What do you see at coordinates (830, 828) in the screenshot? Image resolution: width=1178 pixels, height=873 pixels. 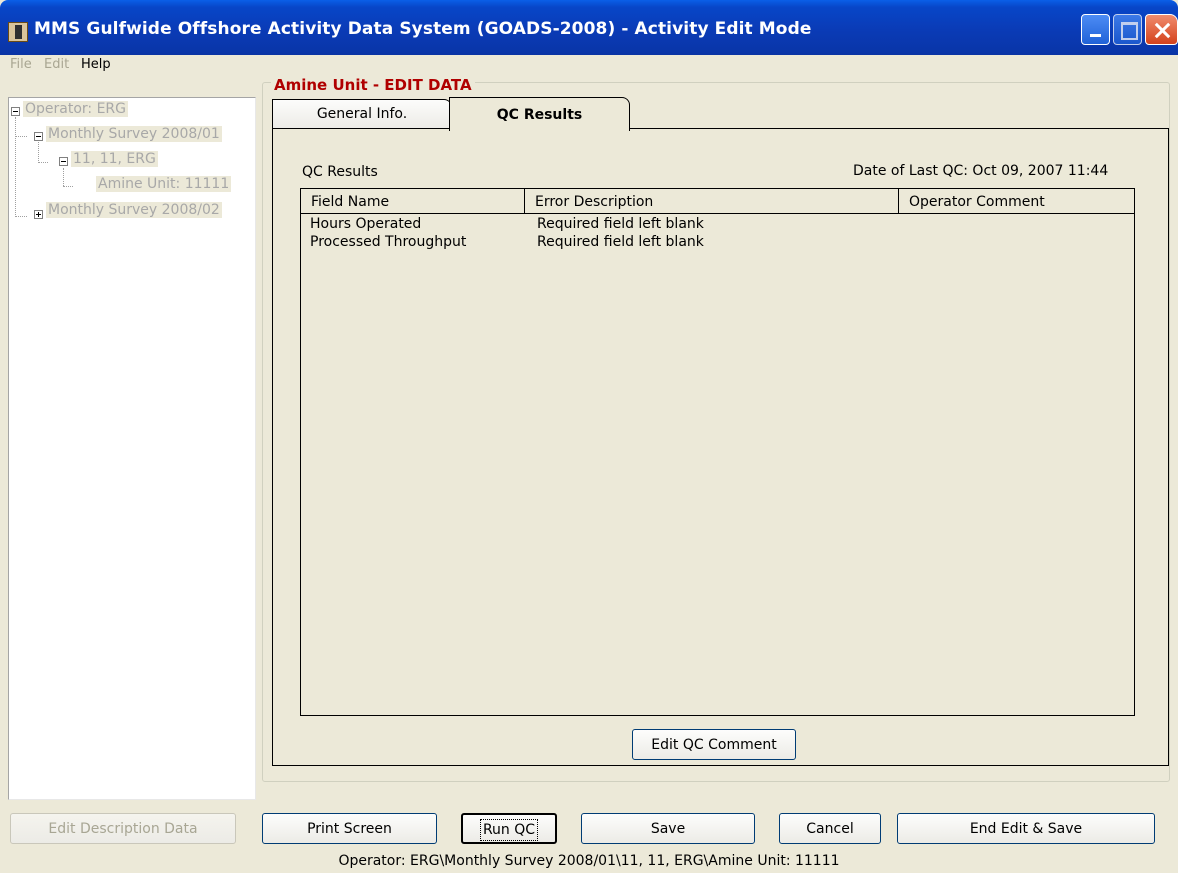 I see `cancel-button: Cancel` at bounding box center [830, 828].